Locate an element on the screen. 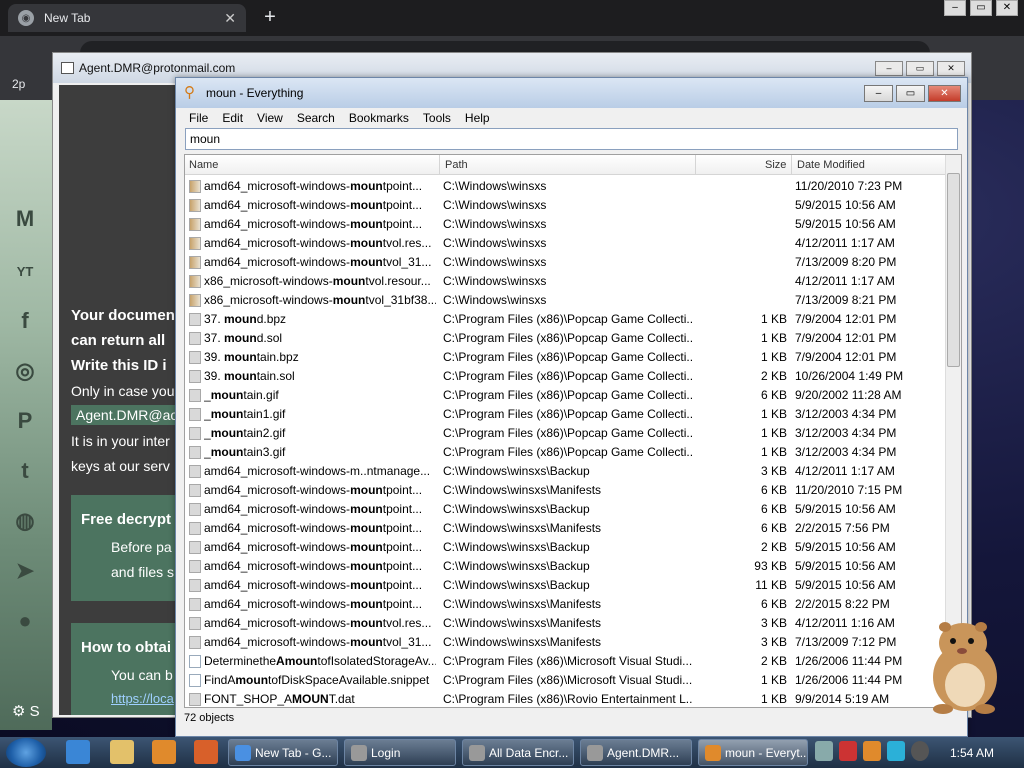 Image resolution: width=1024 pixels, height=768 pixels. pinterest-icon: P is located at coordinates (25, 421).